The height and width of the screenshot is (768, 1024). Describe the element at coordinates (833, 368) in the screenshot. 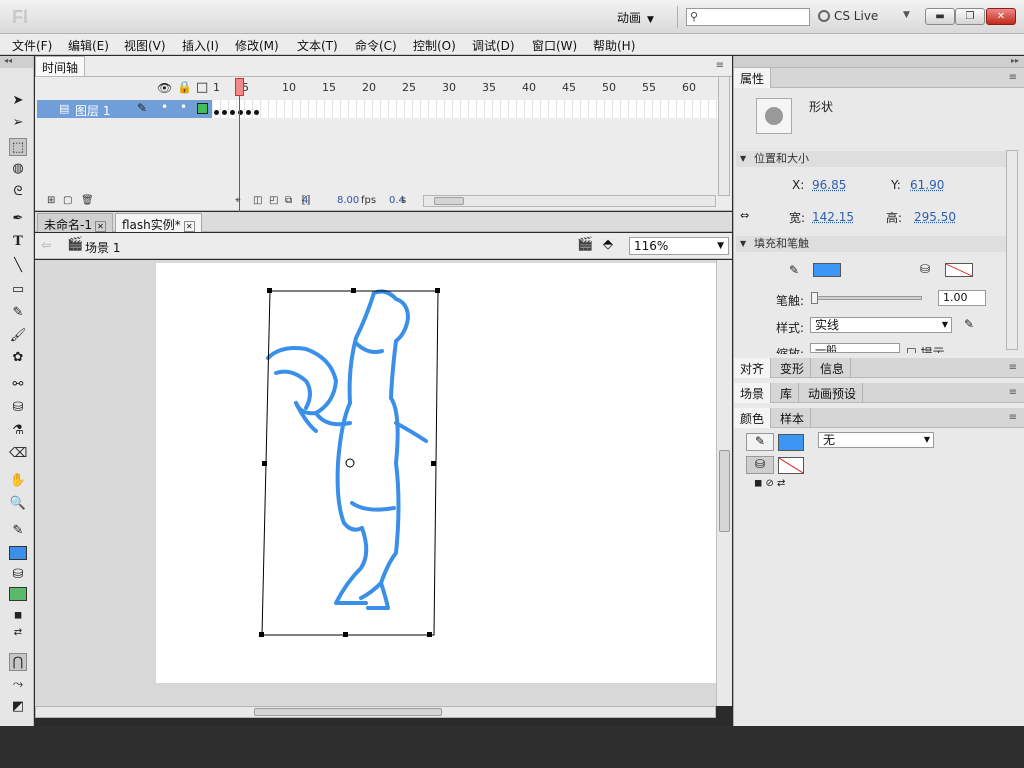

I see `tab-info: 信息` at that location.